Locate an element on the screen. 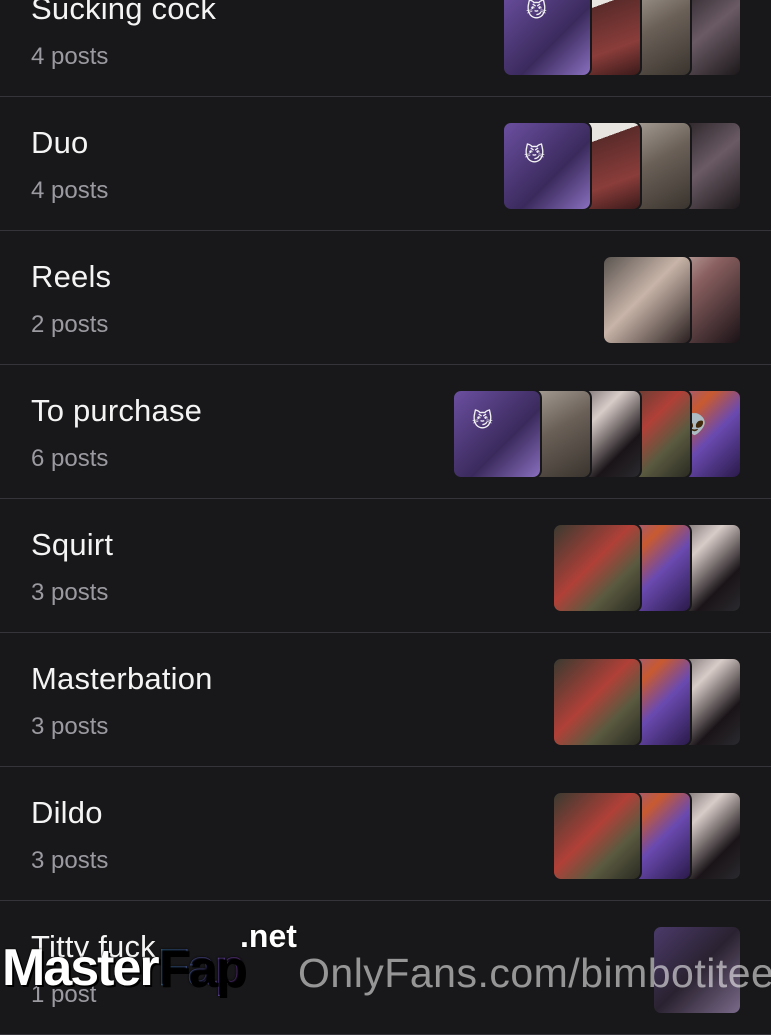 The width and height of the screenshot is (771, 1035). list-title: To purchase is located at coordinates (117, 410).